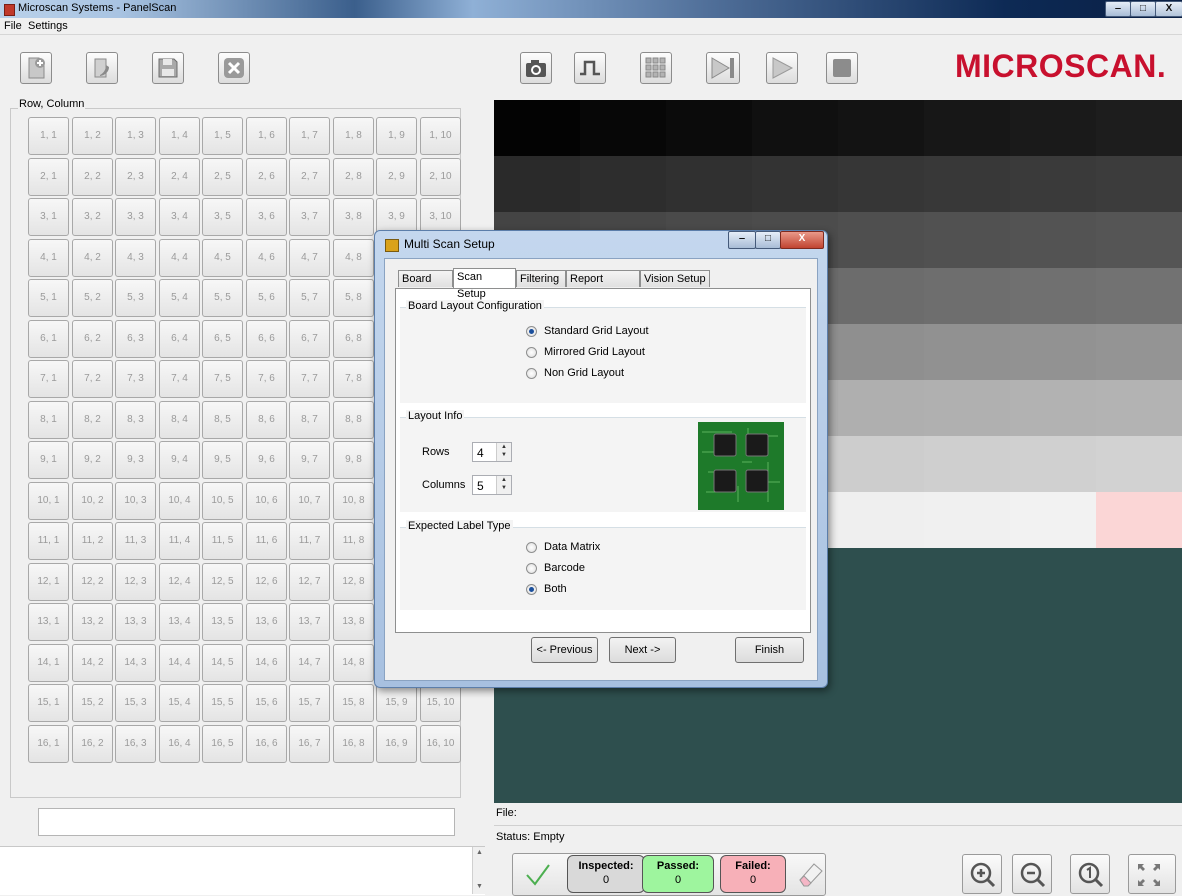 The height and width of the screenshot is (896, 1182). Describe the element at coordinates (353, 582) in the screenshot. I see `grid-cell: 12, 8` at that location.